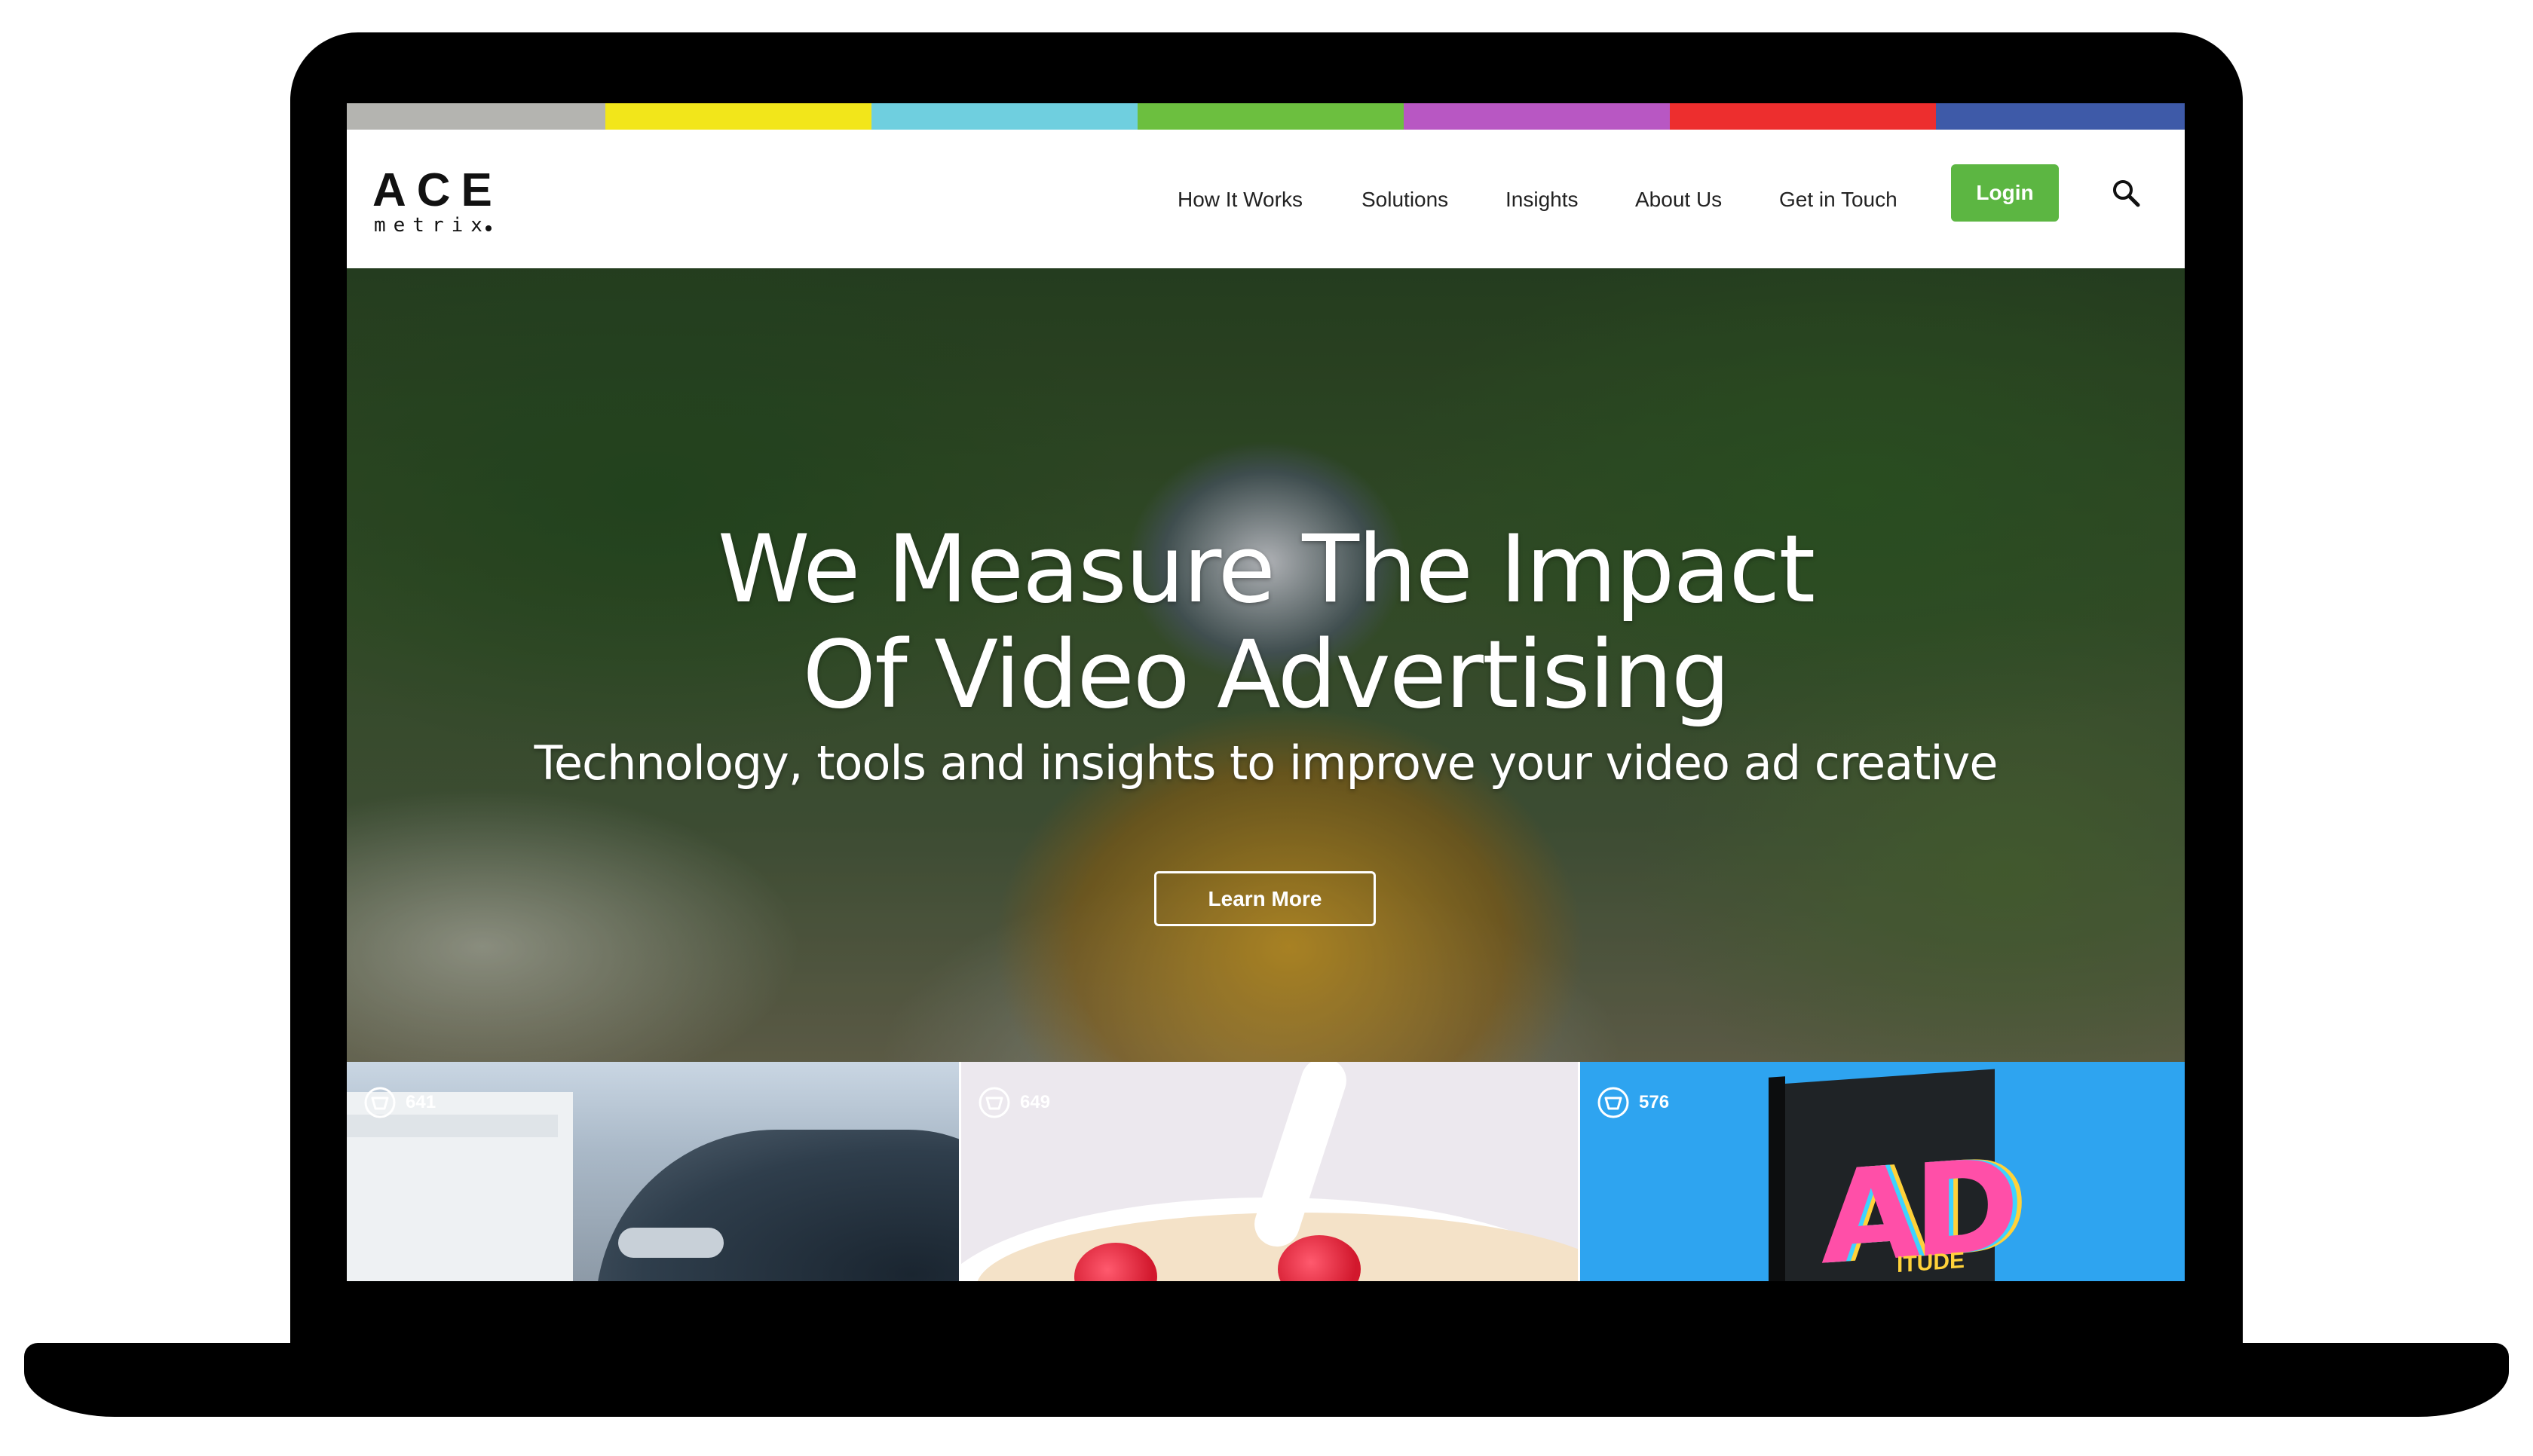 The width and height of the screenshot is (2533, 1456). What do you see at coordinates (1265, 898) in the screenshot?
I see `learn-more-button: Learn More` at bounding box center [1265, 898].